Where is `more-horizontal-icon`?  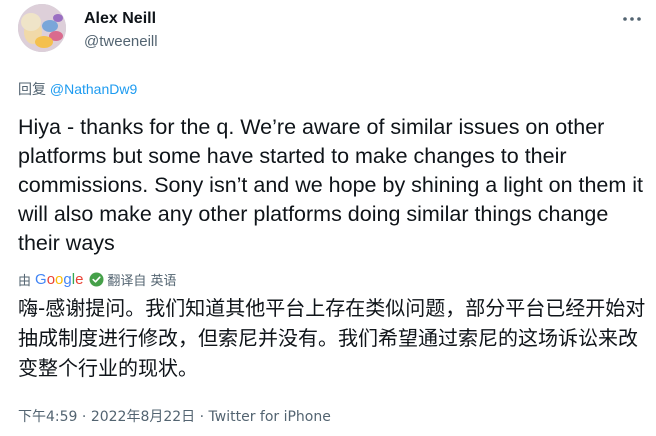 more-horizontal-icon is located at coordinates (632, 19).